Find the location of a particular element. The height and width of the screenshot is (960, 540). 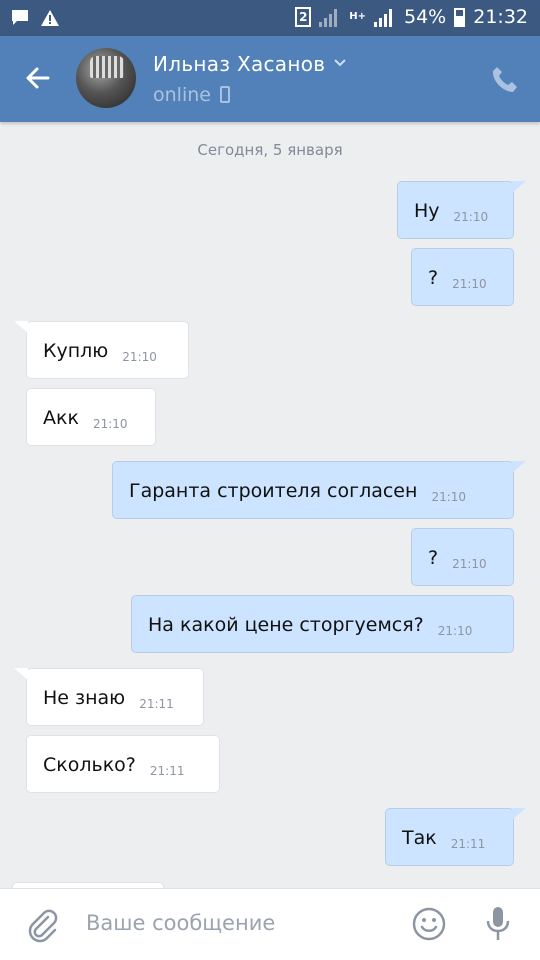

message-bubble: Не знаю 21:11 is located at coordinates (109, 697).